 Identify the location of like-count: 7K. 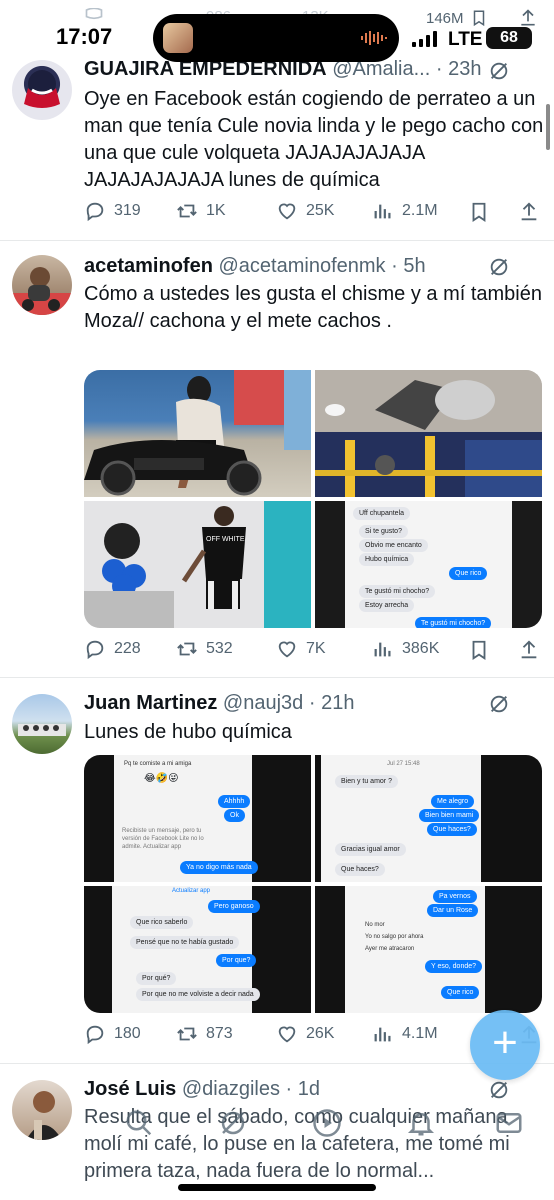
(316, 648).